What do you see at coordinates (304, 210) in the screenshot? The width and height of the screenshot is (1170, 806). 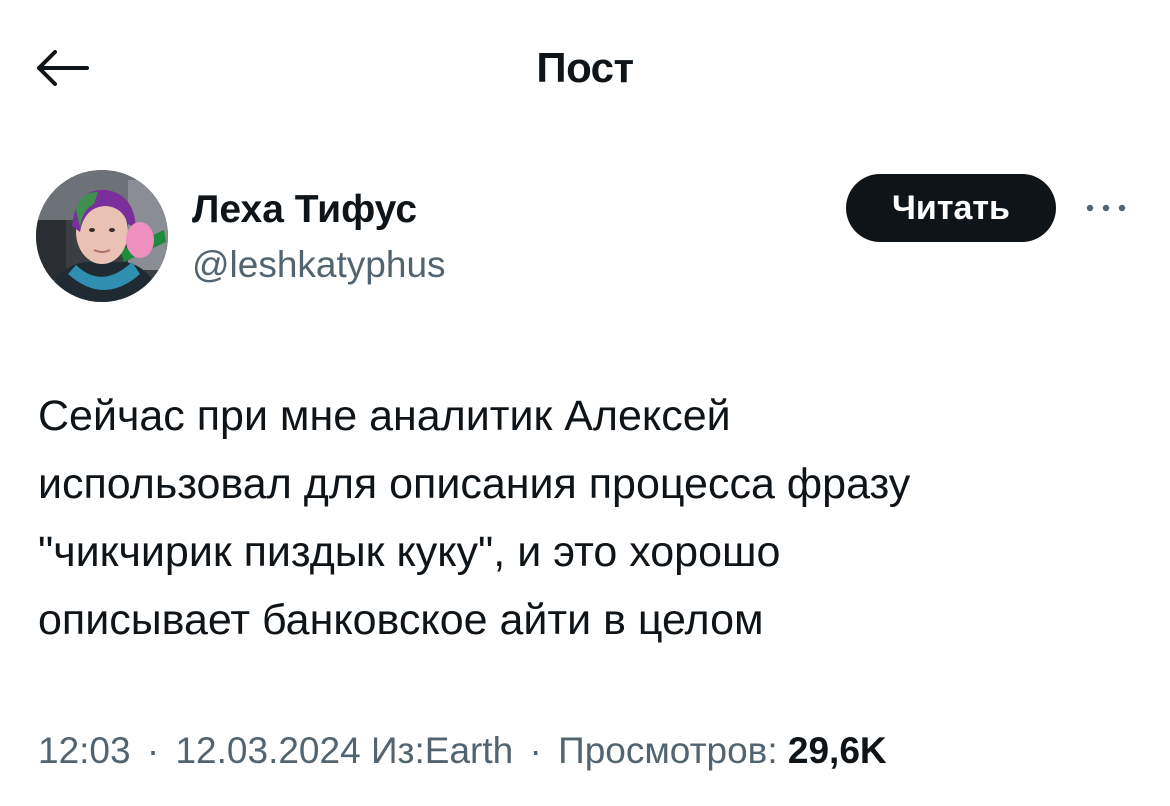 I see `display-name: Леха Тифус` at bounding box center [304, 210].